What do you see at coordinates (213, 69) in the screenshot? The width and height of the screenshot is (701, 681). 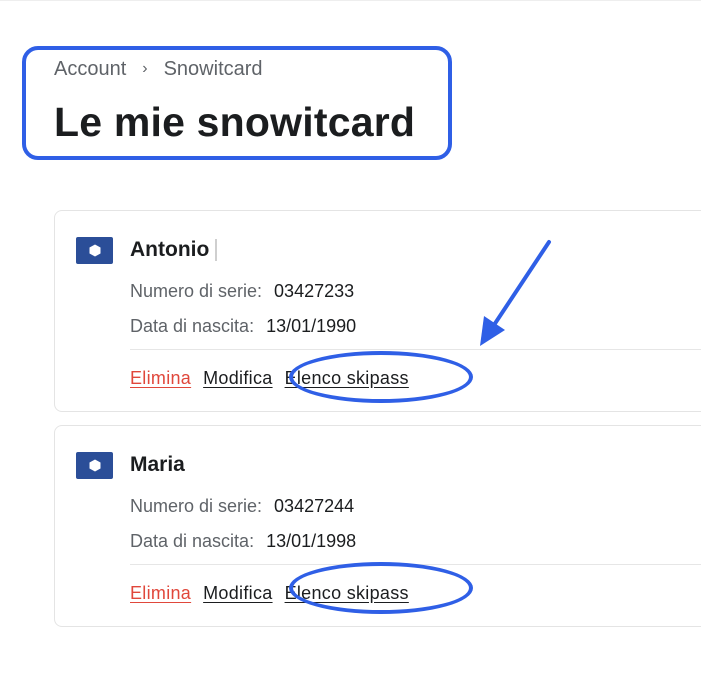 I see `breadcrumb-snowitcard: Snowitcard` at bounding box center [213, 69].